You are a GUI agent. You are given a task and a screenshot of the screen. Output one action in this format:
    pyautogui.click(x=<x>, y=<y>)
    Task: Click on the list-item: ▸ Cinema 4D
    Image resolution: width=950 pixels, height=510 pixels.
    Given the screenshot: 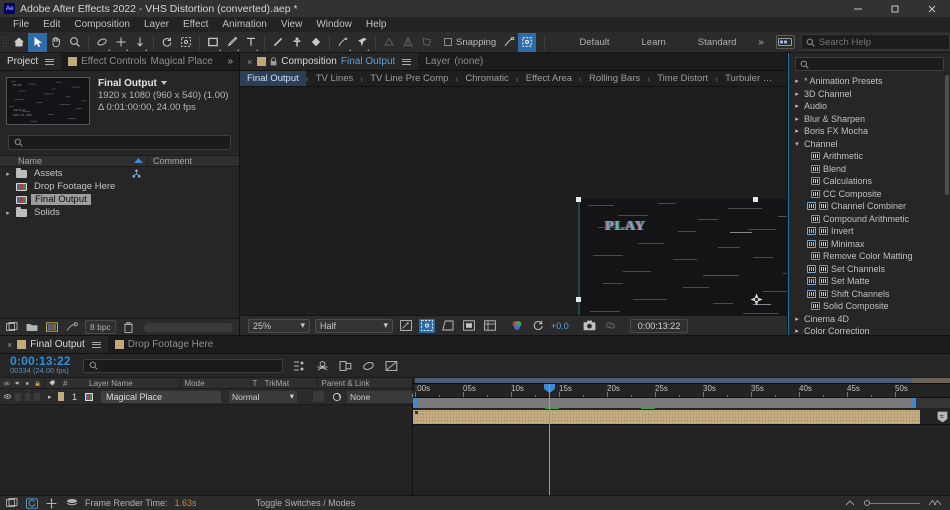 What is the action you would take?
    pyautogui.click(x=869, y=319)
    